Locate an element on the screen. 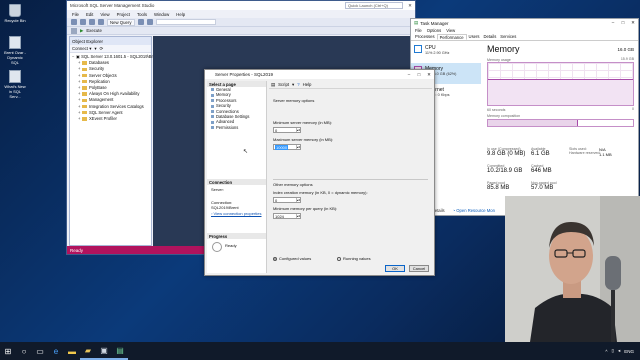 The width and height of the screenshot is (640, 360). open-icon is located at coordinates (92, 22).